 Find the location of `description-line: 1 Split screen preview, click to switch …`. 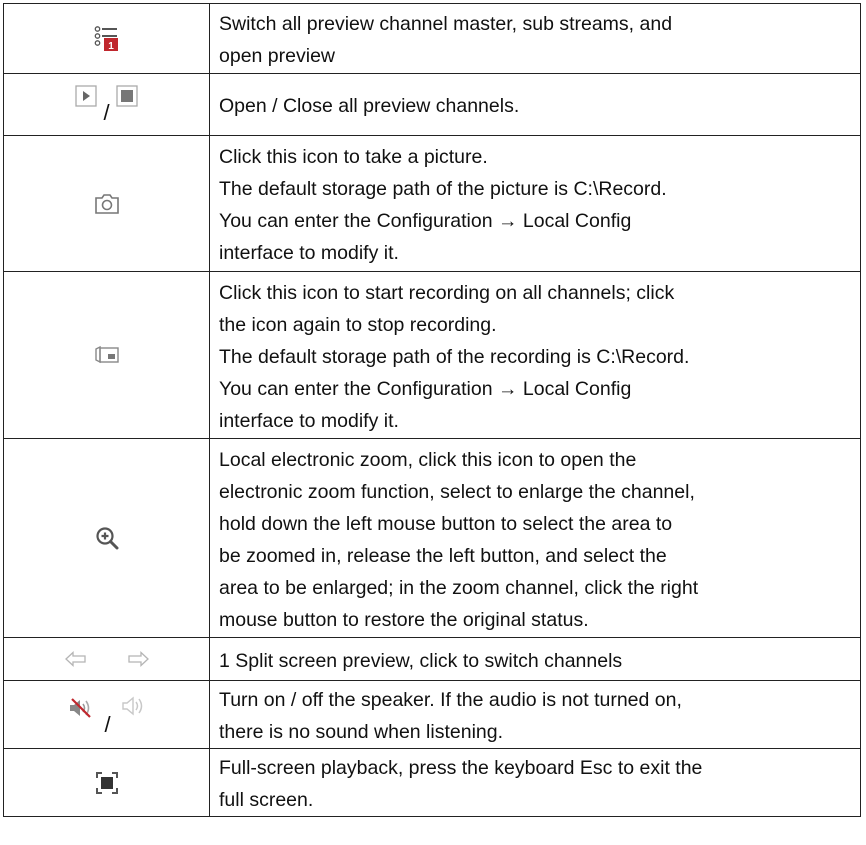

description-line: 1 Split screen preview, click to switch … is located at coordinates (421, 660).